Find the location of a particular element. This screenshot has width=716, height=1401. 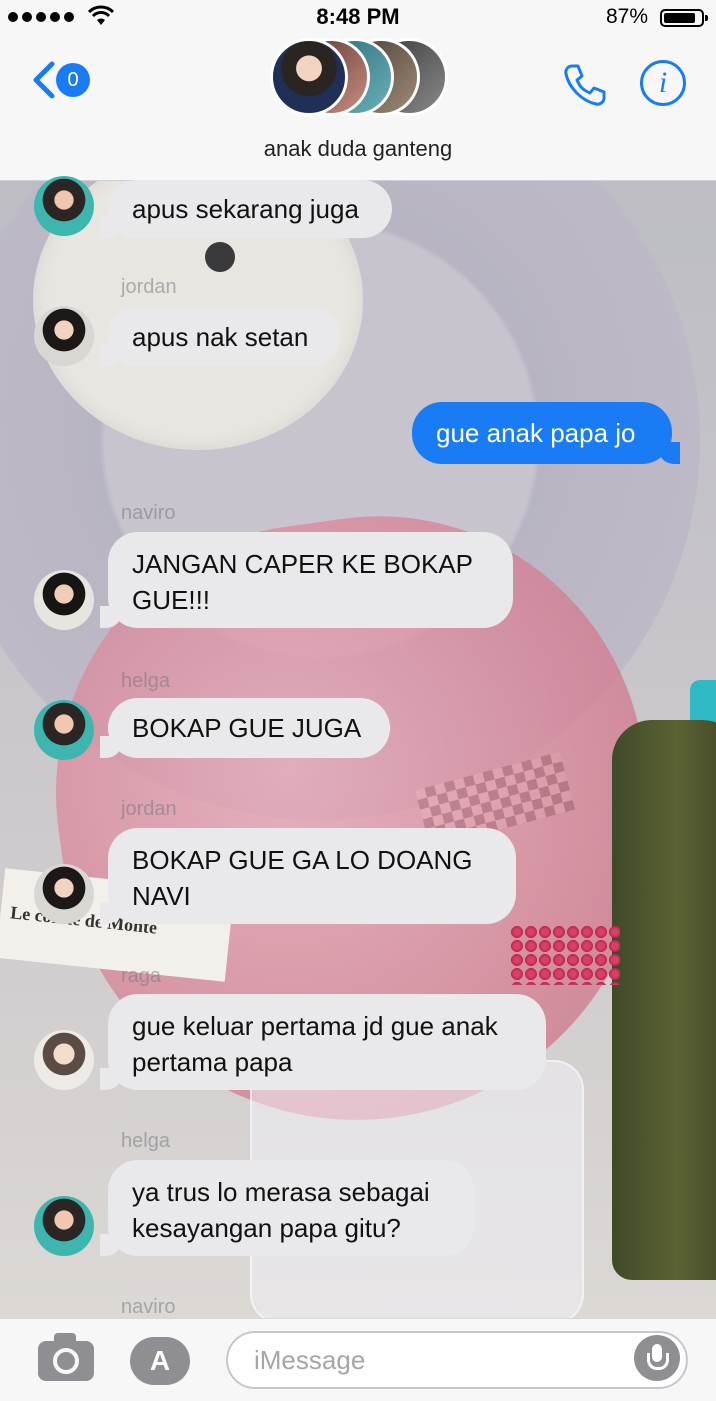

group-avatar is located at coordinates (309, 77).